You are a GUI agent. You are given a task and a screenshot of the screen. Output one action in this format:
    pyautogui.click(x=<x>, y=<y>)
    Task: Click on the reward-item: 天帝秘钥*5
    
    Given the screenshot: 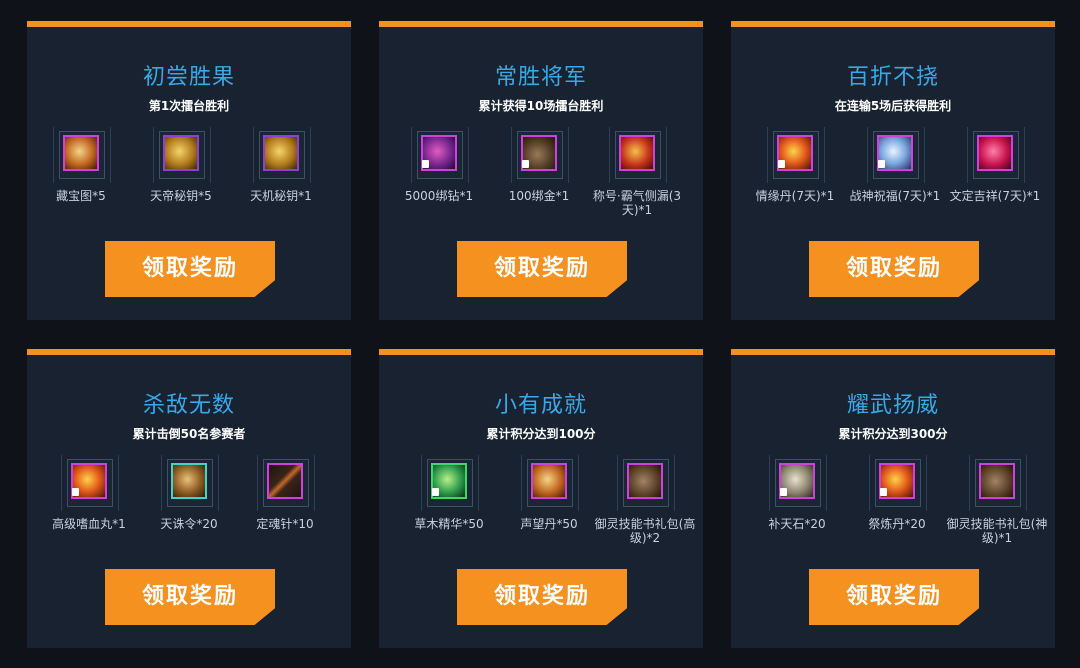 What is the action you would take?
    pyautogui.click(x=181, y=165)
    